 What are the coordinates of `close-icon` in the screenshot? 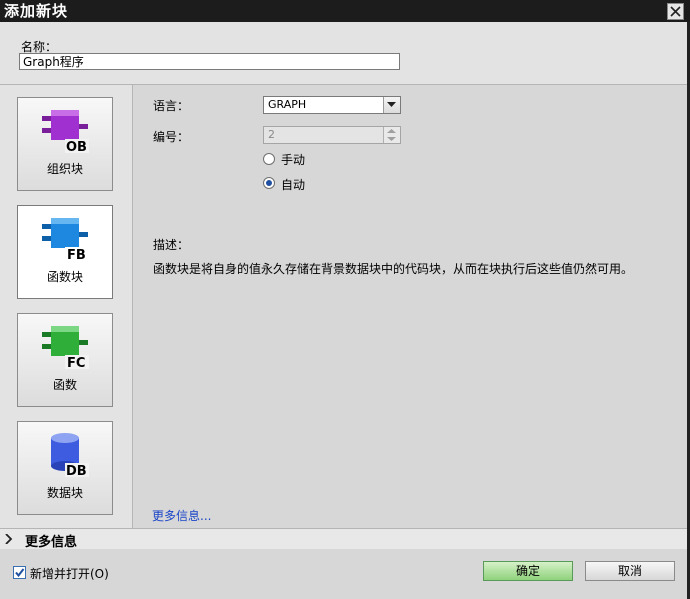 It's located at (675, 11).